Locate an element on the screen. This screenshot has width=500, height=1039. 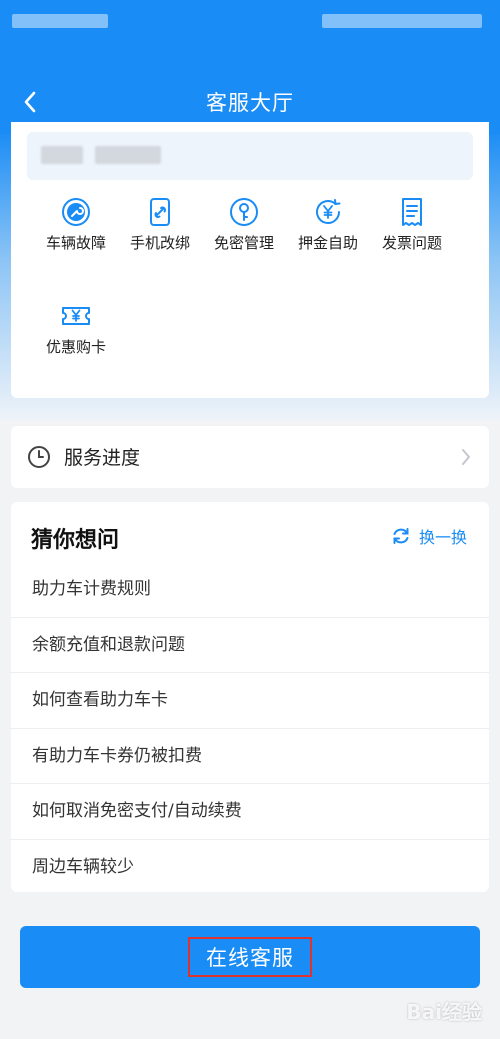
quick-item-label: 车辆故障 is located at coordinates (75, 243).